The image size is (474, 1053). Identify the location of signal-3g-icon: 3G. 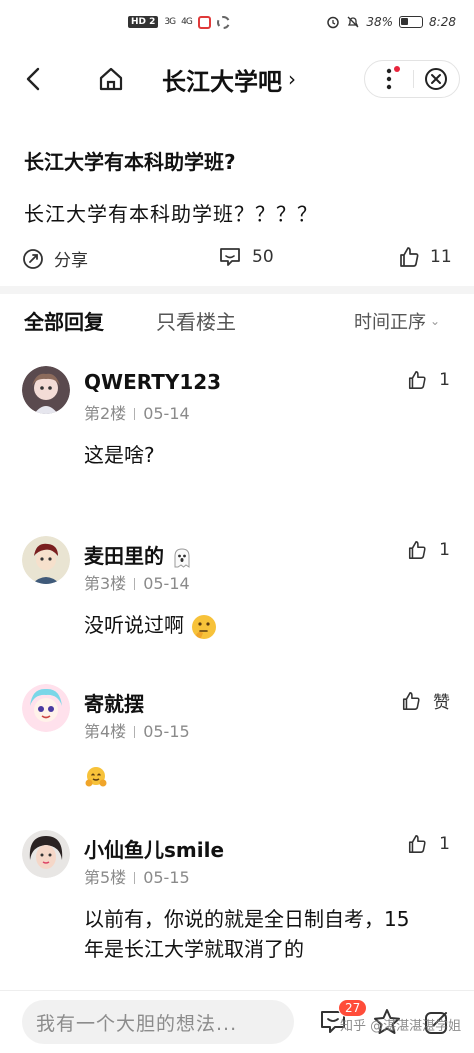
(170, 22).